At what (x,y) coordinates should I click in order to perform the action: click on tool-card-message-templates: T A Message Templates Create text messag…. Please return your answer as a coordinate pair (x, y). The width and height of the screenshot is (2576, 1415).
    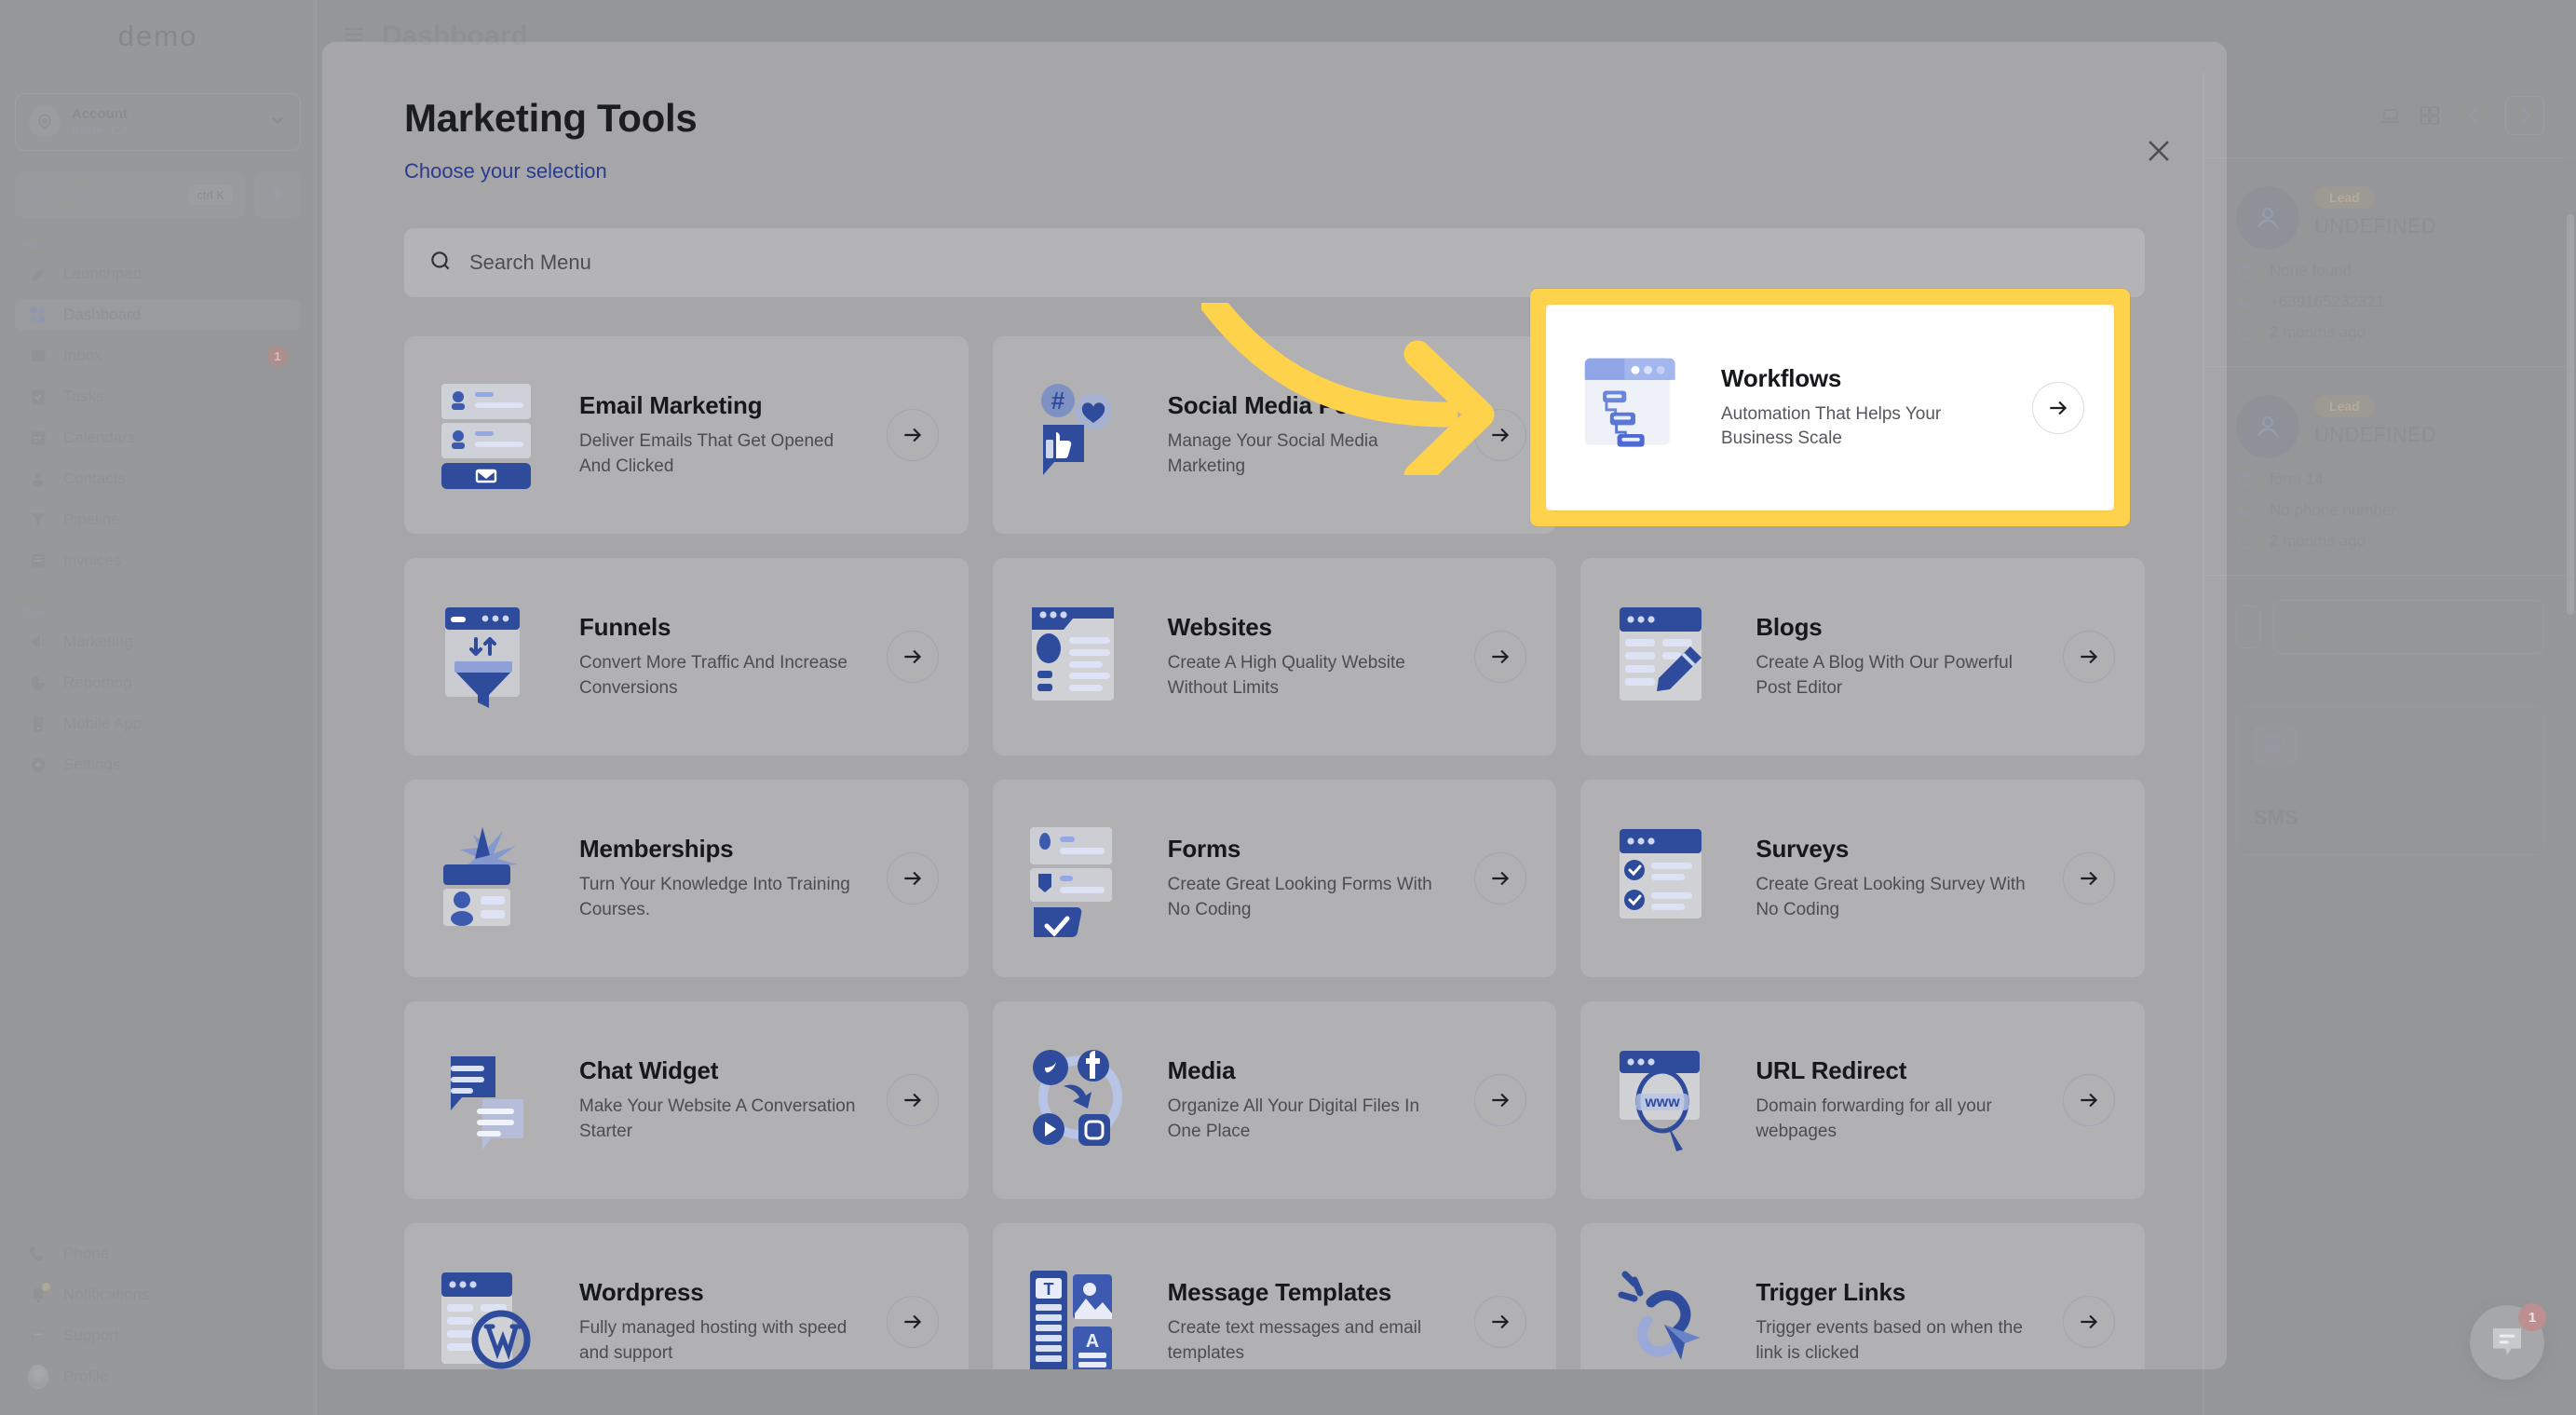
    Looking at the image, I should click on (1274, 1296).